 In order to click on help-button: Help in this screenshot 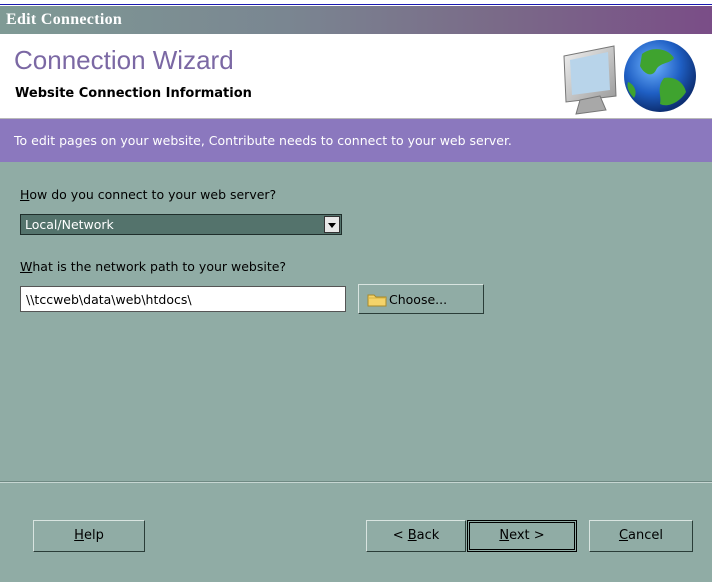, I will do `click(89, 536)`.